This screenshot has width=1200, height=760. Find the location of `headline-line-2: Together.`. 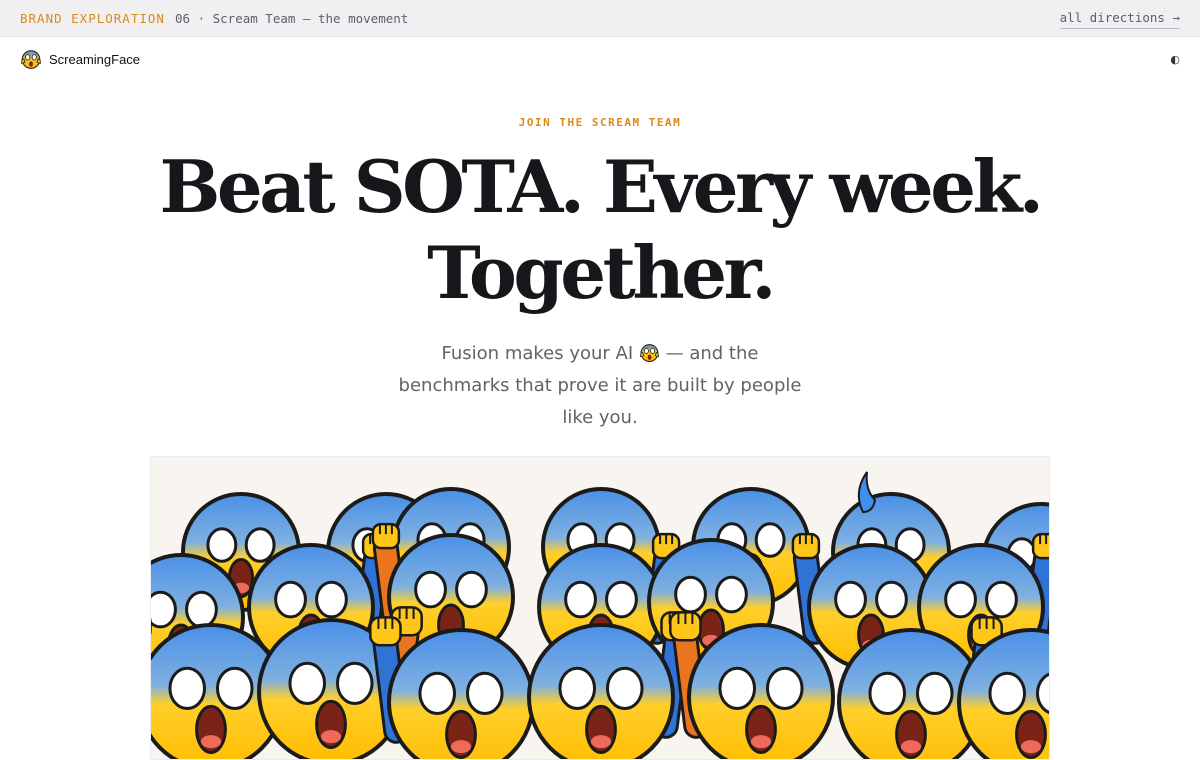

headline-line-2: Together. is located at coordinates (601, 272).